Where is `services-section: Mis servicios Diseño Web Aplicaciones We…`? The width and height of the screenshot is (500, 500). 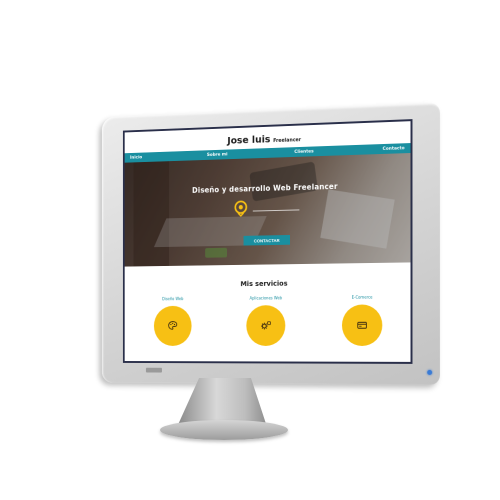
services-section: Mis servicios Diseño Web Aplicaciones We… is located at coordinates (267, 312).